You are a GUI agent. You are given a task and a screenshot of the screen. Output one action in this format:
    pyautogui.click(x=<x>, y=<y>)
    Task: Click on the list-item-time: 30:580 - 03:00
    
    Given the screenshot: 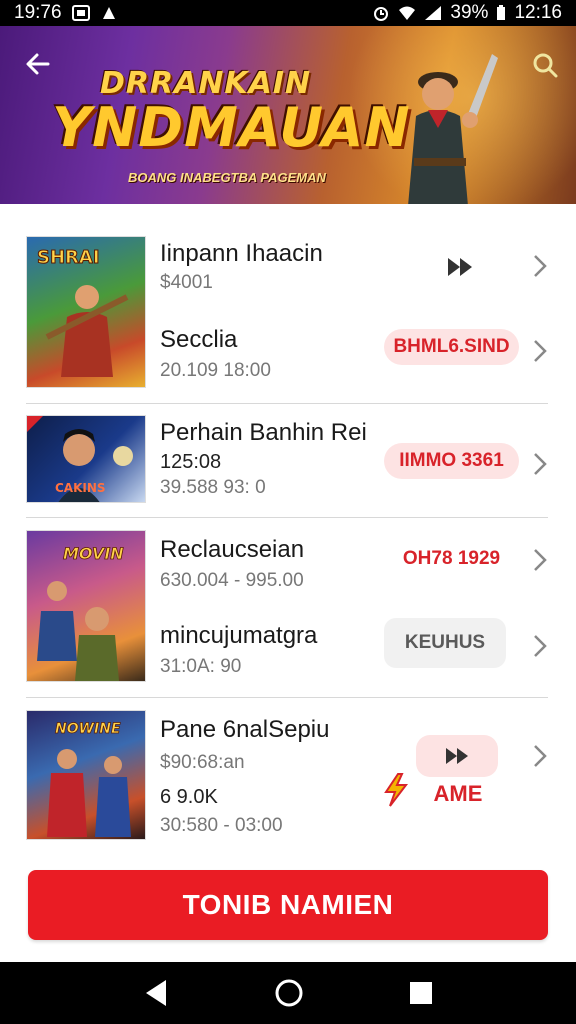 What is the action you would take?
    pyautogui.click(x=221, y=825)
    